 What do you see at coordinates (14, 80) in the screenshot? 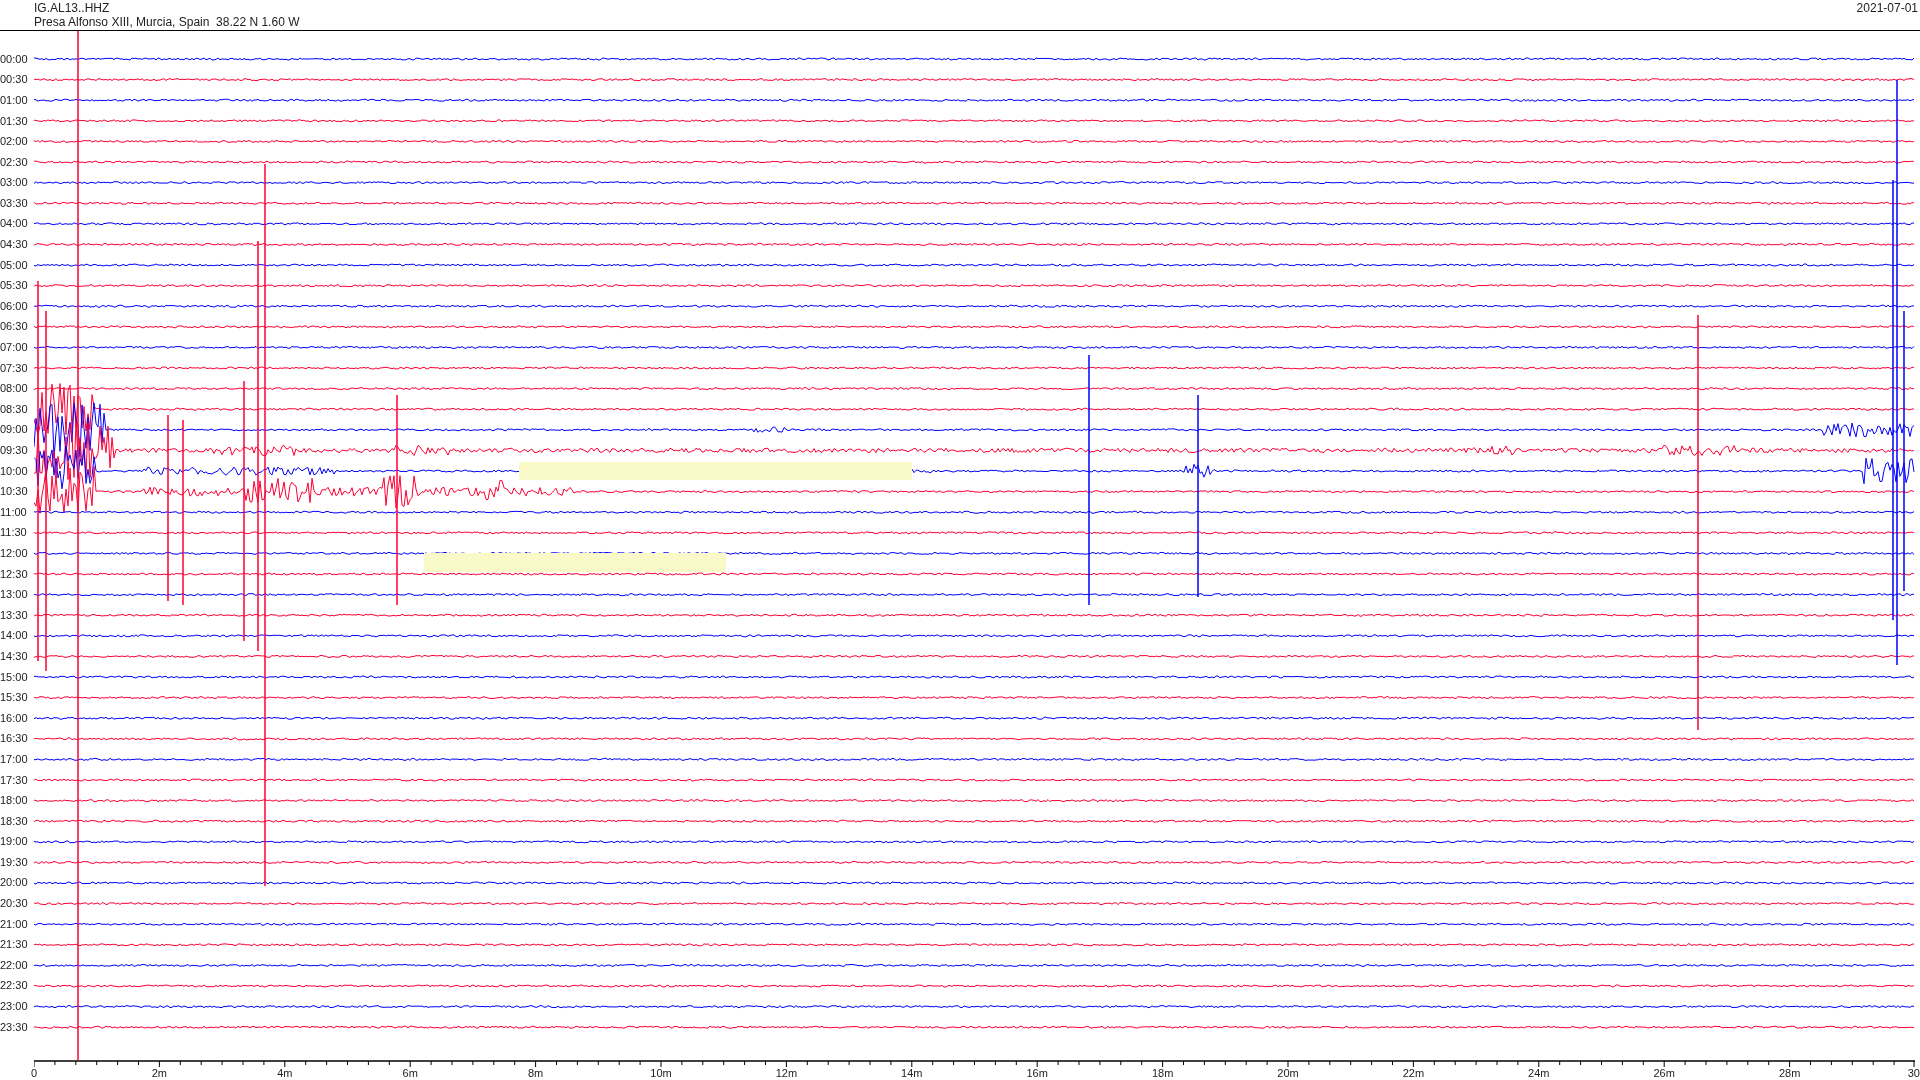
I see `time-label: 00:30` at bounding box center [14, 80].